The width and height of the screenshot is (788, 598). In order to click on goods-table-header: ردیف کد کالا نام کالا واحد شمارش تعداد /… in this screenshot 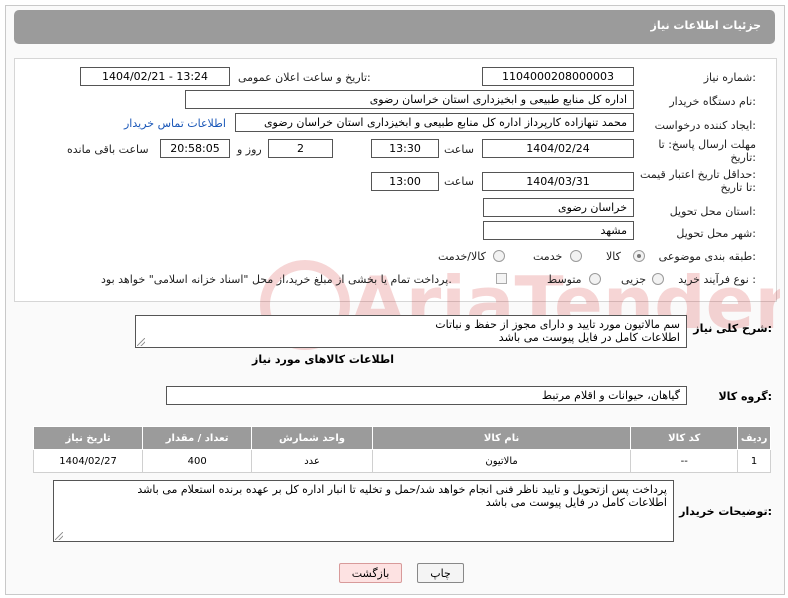, I will do `click(401, 438)`.